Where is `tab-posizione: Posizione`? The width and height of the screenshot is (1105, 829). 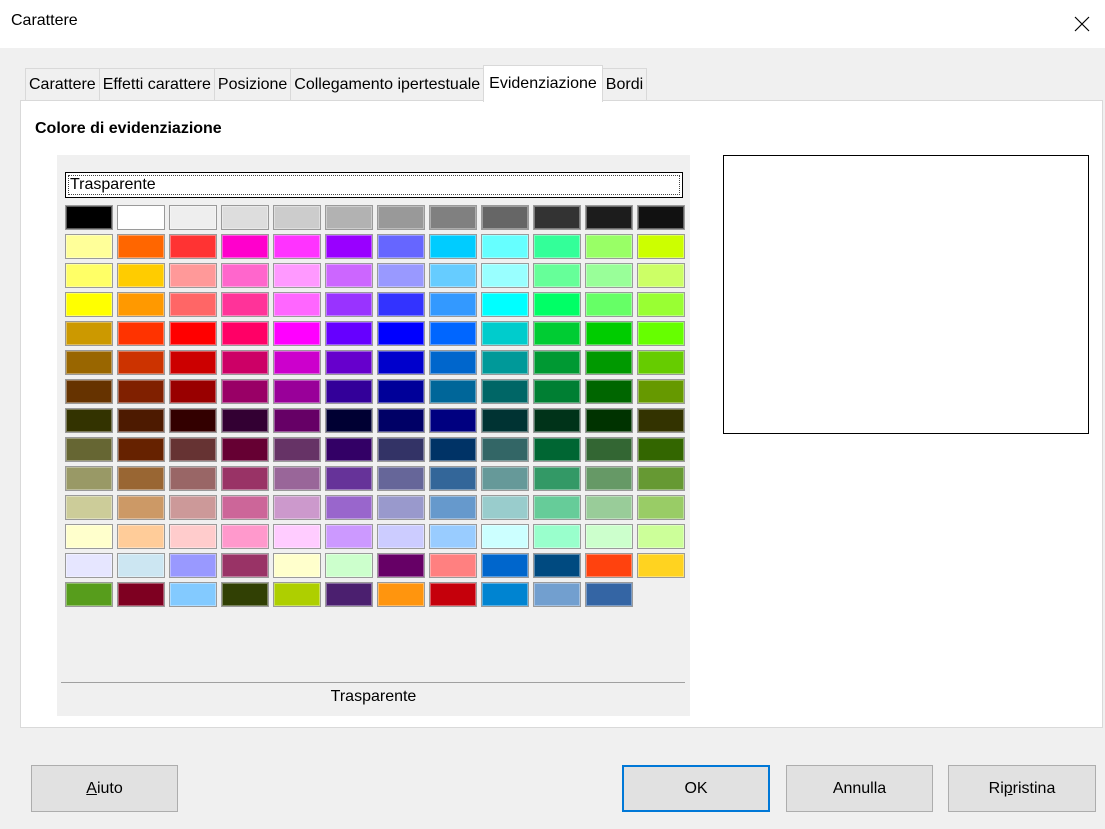
tab-posizione: Posizione is located at coordinates (252, 84).